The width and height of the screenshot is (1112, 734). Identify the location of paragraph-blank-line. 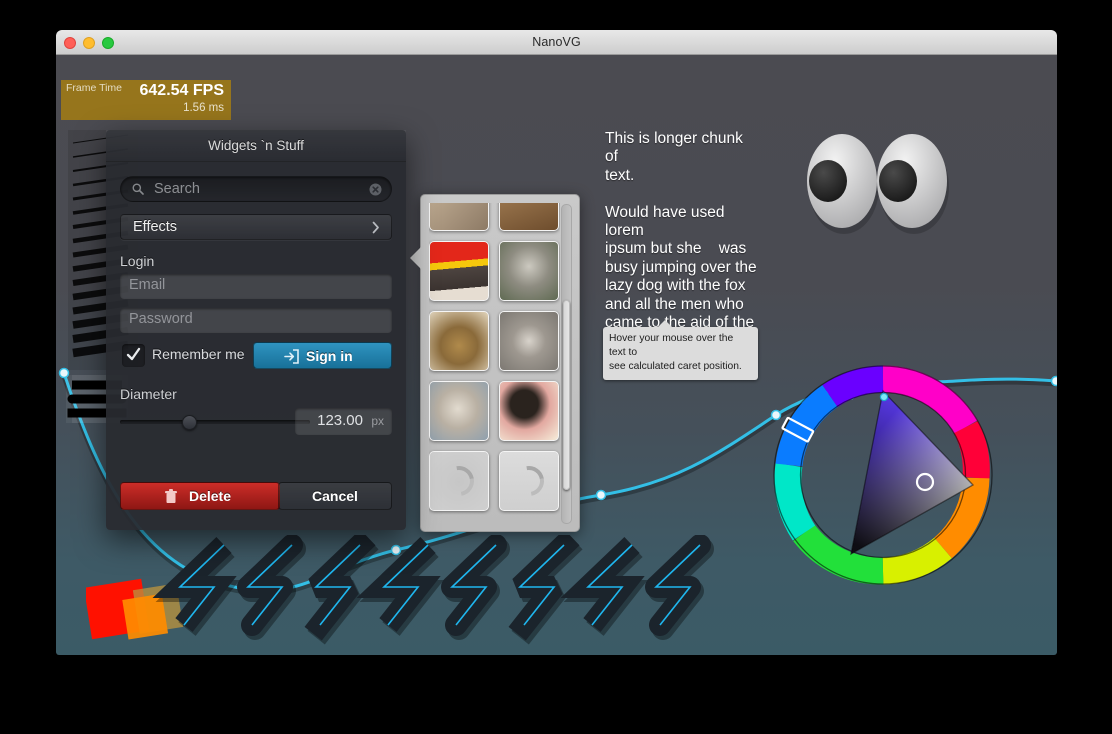
(682, 194).